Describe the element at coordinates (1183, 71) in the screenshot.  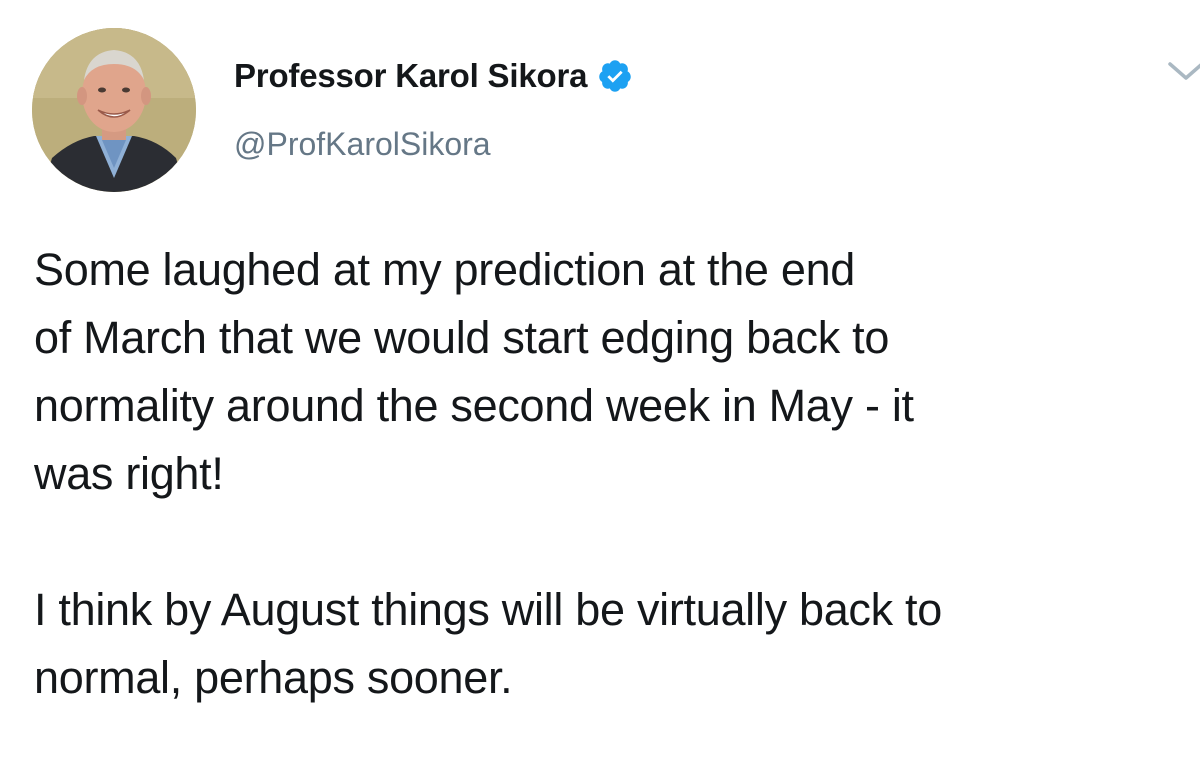
I see `chevron-down-icon` at that location.